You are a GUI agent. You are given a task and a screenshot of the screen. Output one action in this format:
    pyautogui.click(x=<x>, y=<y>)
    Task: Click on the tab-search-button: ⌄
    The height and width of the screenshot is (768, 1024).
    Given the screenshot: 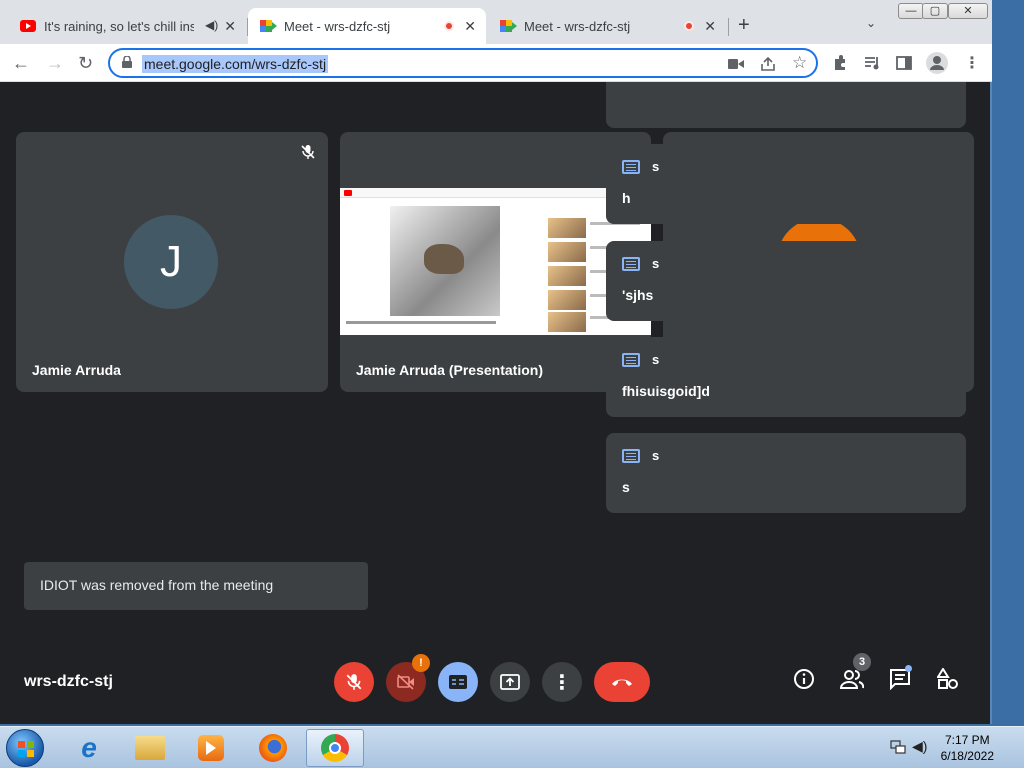 What is the action you would take?
    pyautogui.click(x=871, y=23)
    